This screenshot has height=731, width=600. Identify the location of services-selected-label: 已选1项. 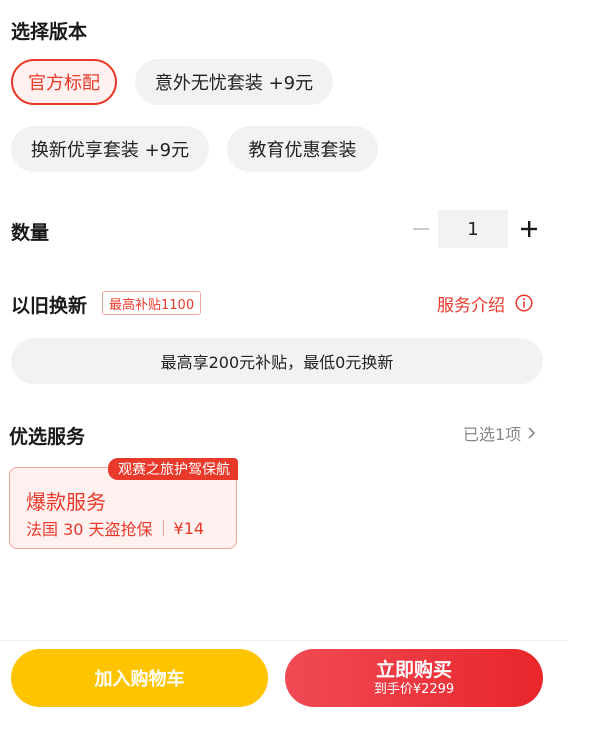
(492, 434).